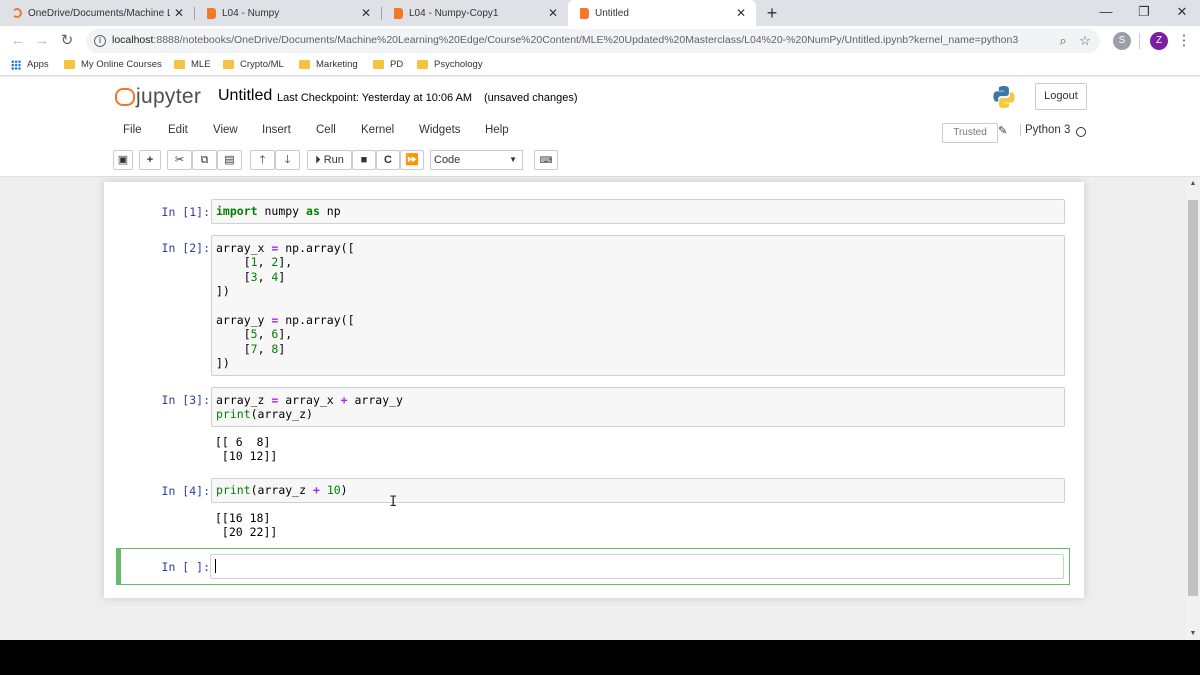 Image resolution: width=1200 pixels, height=675 pixels. Describe the element at coordinates (388, 64) in the screenshot. I see `bookmark-pd: PD` at that location.